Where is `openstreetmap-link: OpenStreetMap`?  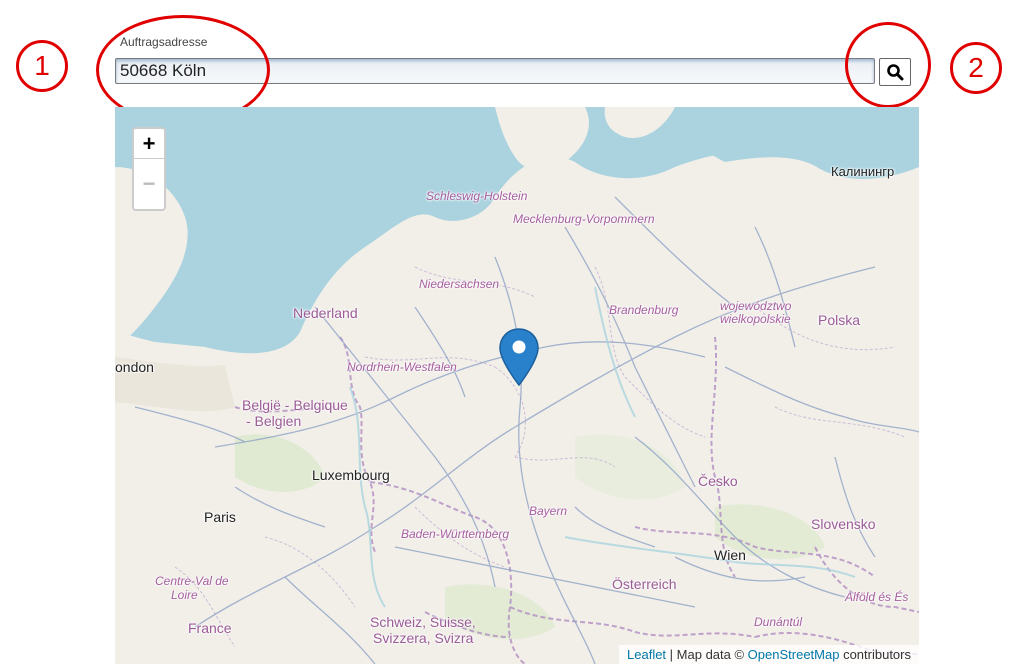
openstreetmap-link: OpenStreetMap is located at coordinates (794, 654).